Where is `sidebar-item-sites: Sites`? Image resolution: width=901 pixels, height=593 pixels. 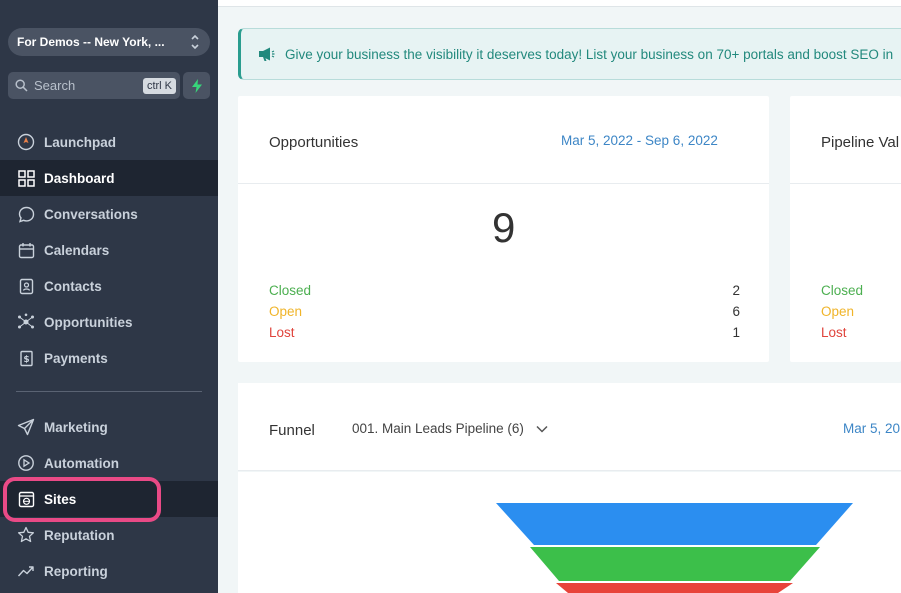
sidebar-item-sites: Sites is located at coordinates (109, 499).